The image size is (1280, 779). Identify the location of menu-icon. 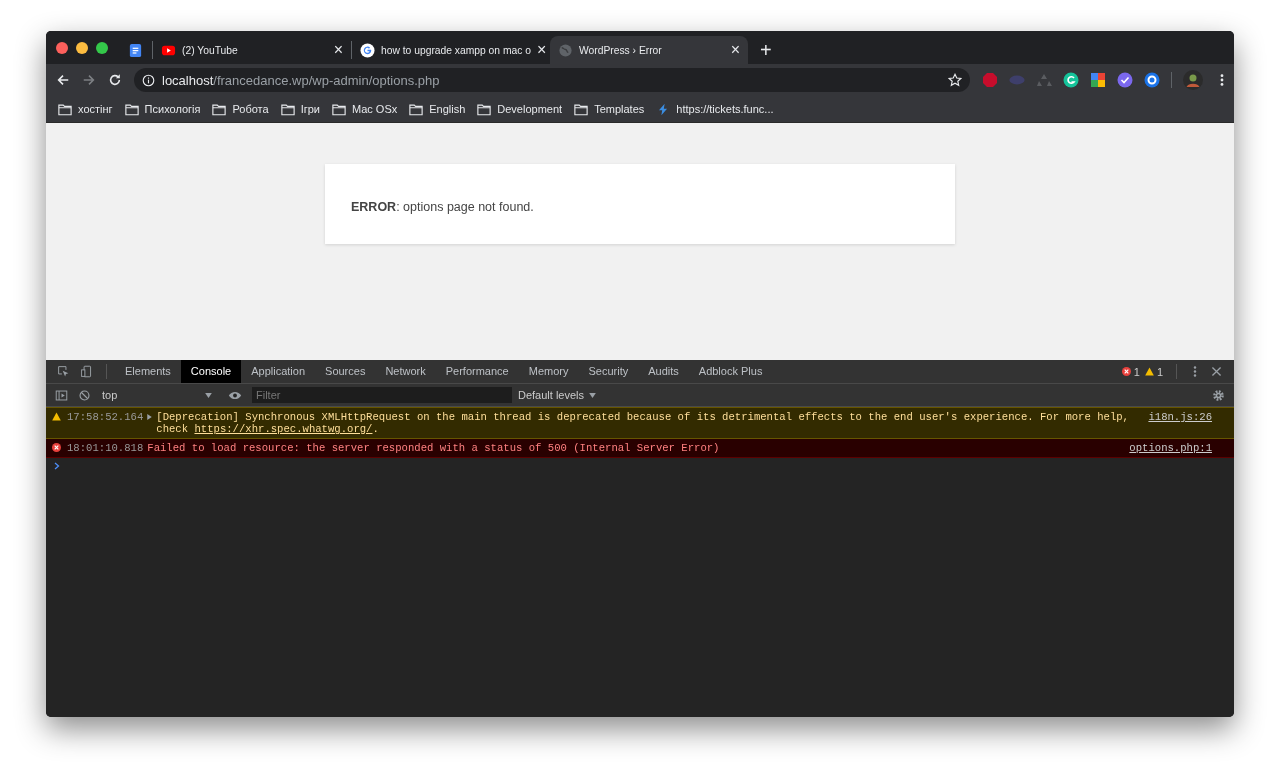
(1222, 80).